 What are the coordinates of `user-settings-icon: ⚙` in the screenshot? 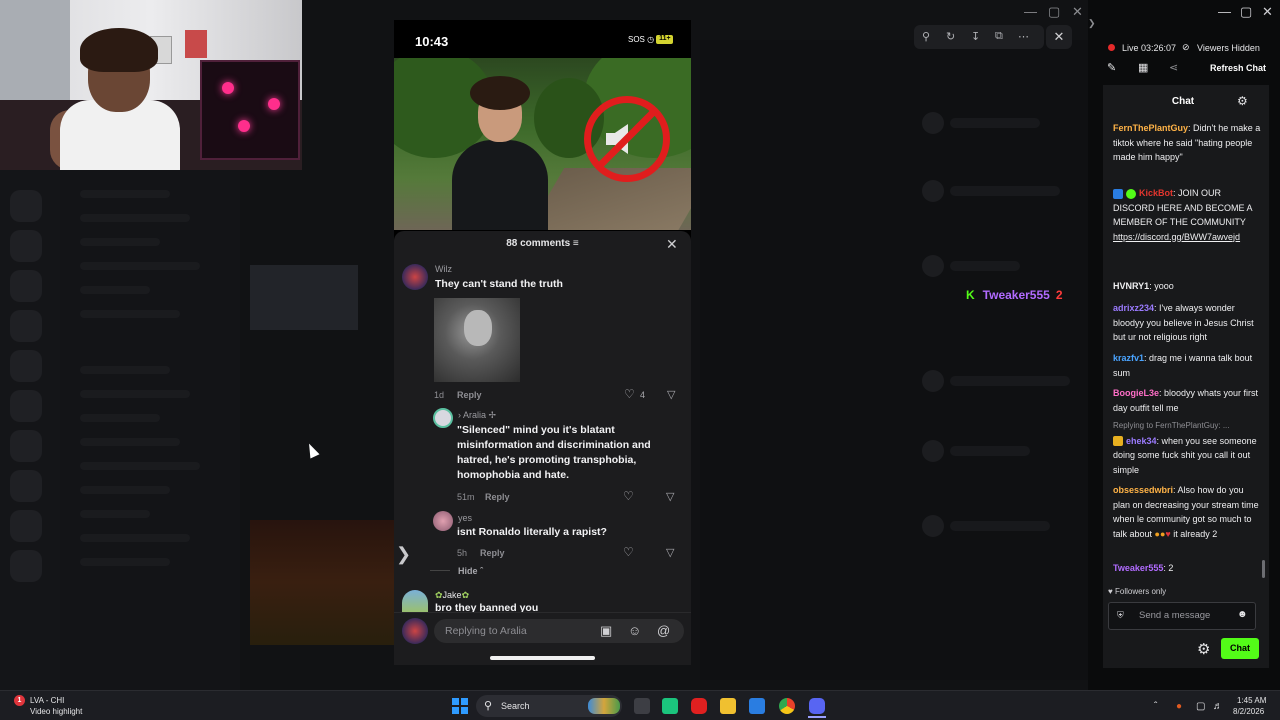 It's located at (1242, 101).